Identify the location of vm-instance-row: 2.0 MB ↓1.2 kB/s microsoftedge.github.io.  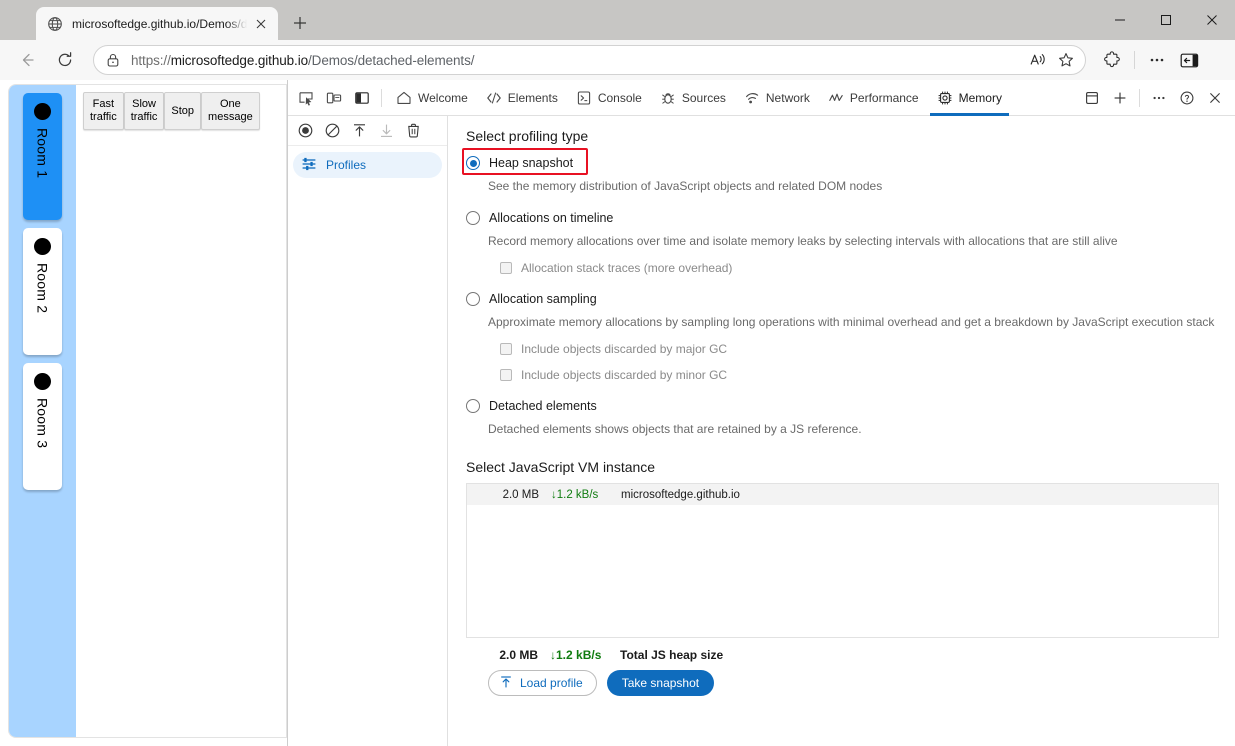
(842, 494).